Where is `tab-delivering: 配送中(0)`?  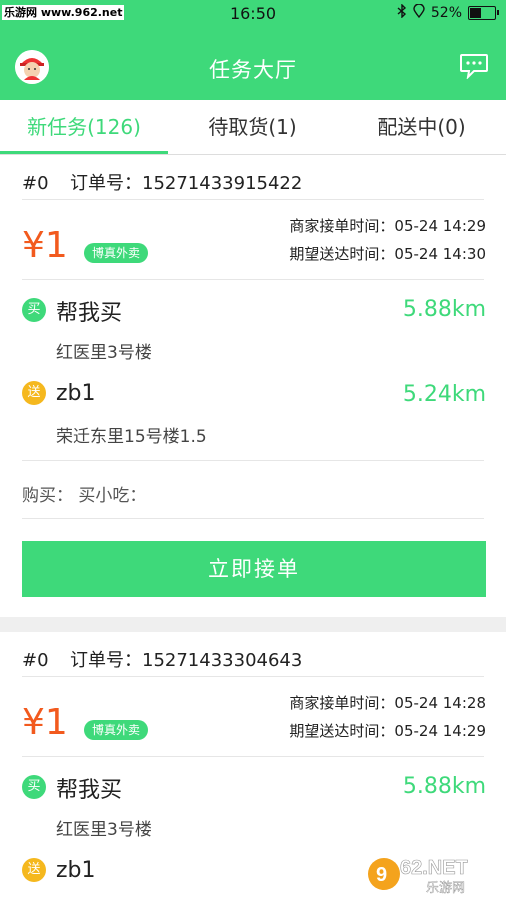 tab-delivering: 配送中(0) is located at coordinates (421, 127).